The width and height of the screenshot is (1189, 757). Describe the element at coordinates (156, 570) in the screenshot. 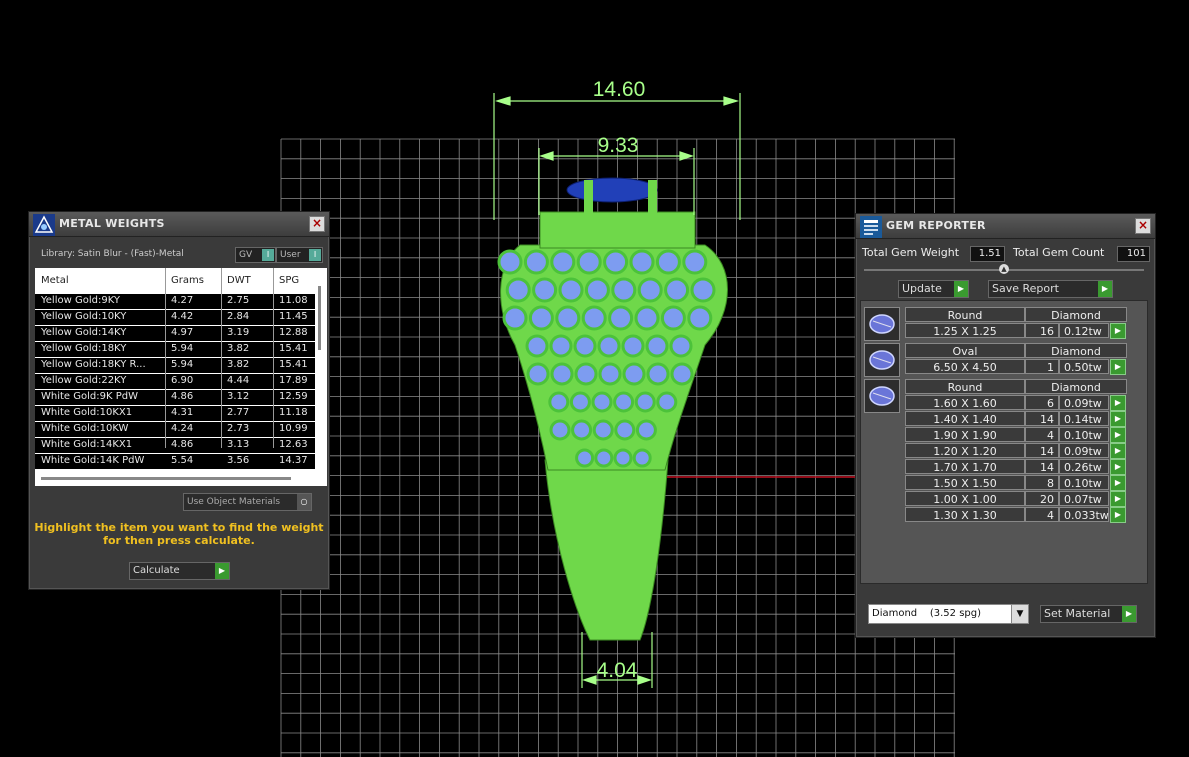

I see `calculate-label: Calculate` at that location.